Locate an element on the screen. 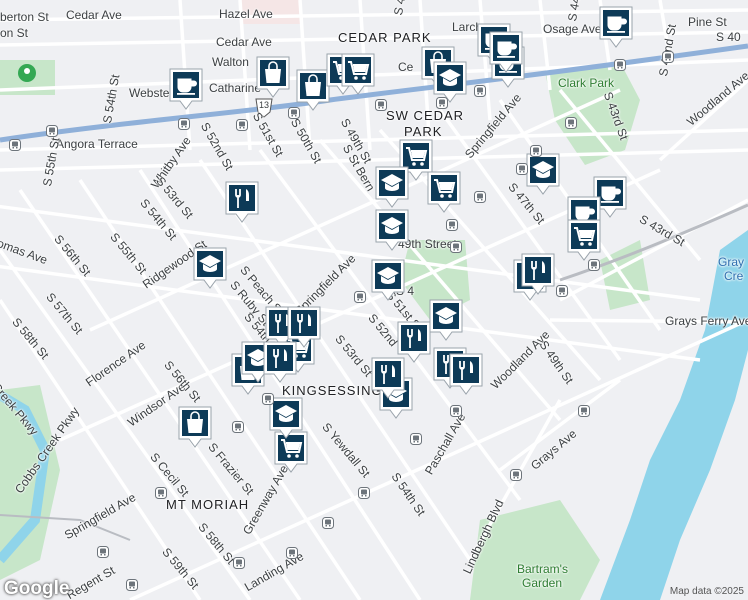 The image size is (748, 600). street-label: Hazel Ave is located at coordinates (246, 14).